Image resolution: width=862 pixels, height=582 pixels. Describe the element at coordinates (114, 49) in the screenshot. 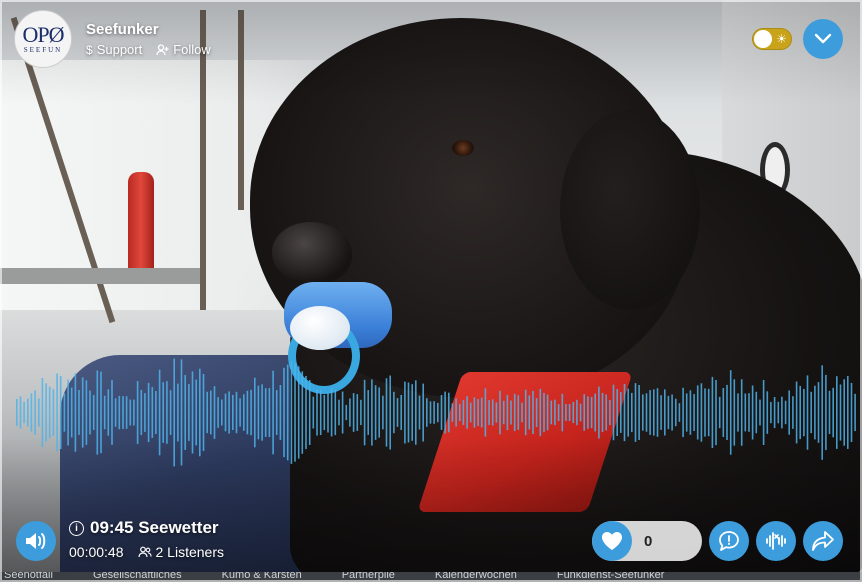

I see `support-button: $ Support` at that location.